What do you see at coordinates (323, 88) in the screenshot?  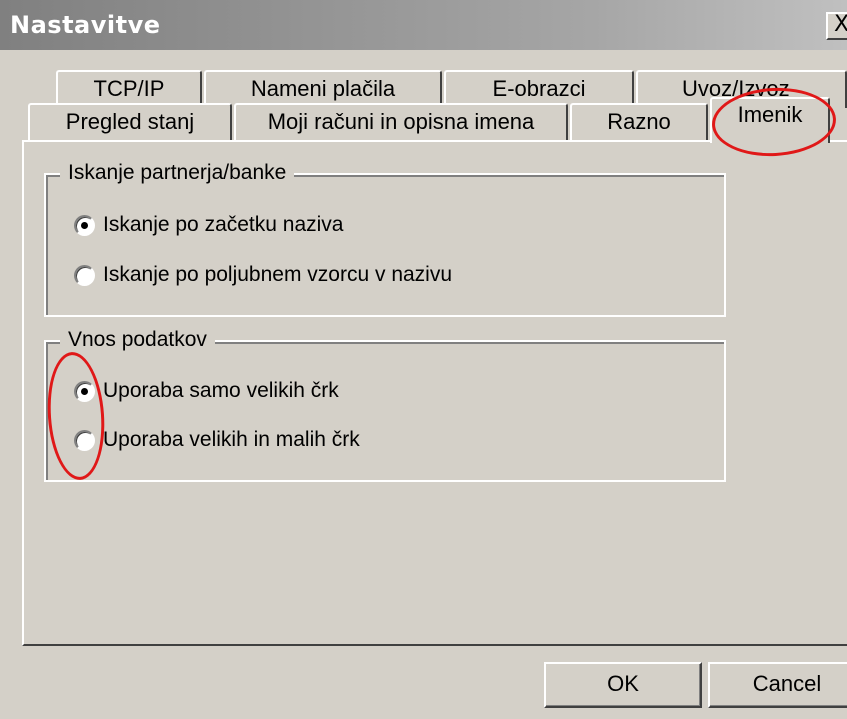 I see `tab-label: Nameni plačila` at bounding box center [323, 88].